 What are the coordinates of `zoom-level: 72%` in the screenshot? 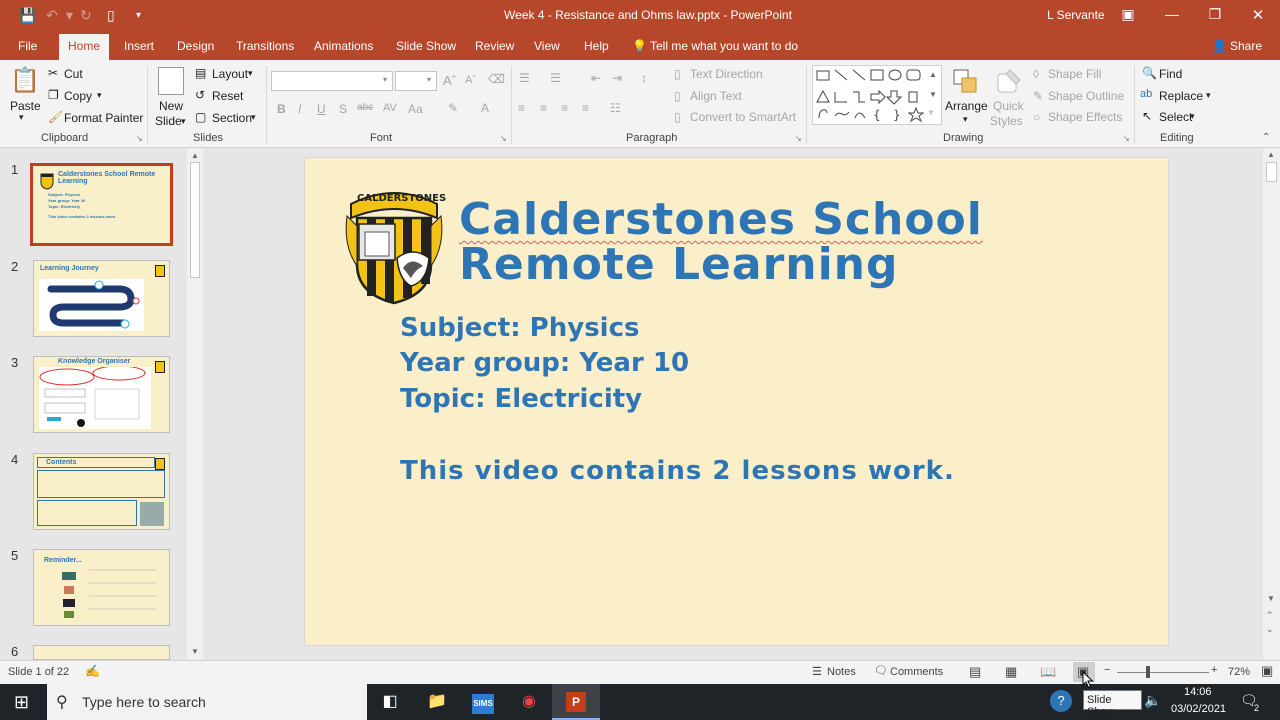 It's located at (1239, 672).